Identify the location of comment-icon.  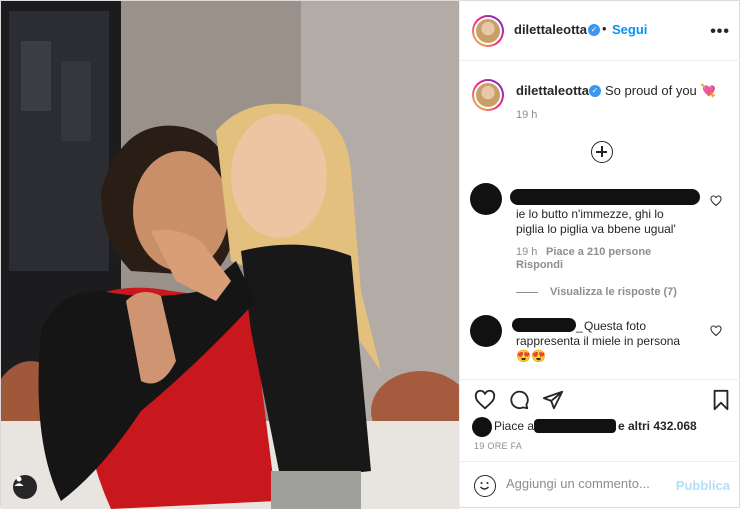
(519, 400).